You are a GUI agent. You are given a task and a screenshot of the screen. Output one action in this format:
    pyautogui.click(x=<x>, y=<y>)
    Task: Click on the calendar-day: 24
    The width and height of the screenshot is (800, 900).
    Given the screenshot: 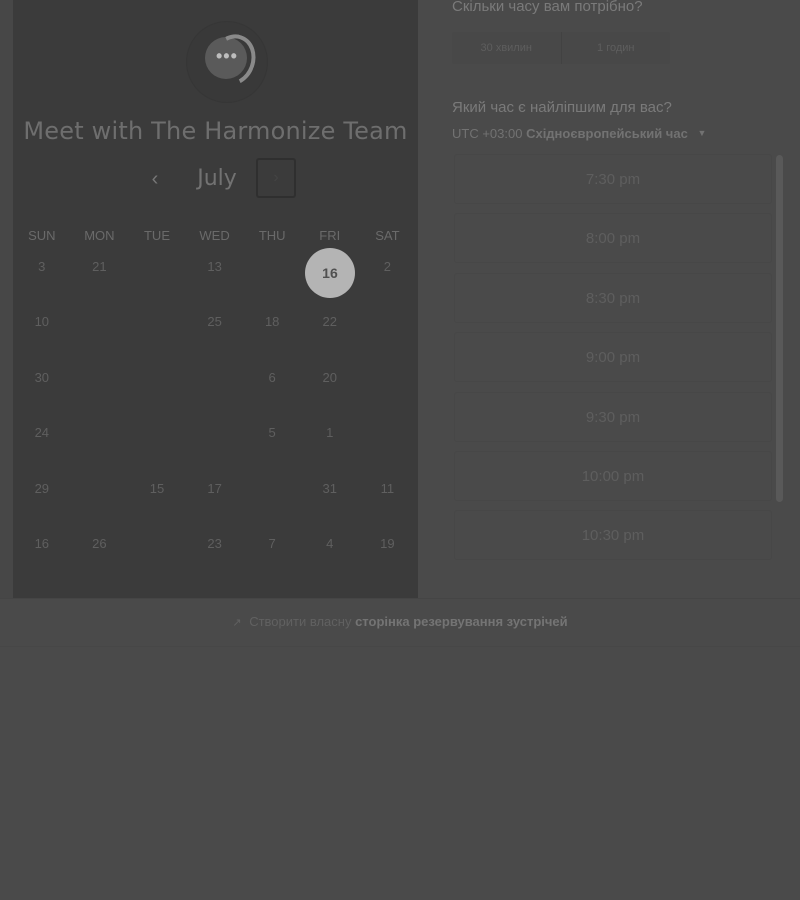 What is the action you would take?
    pyautogui.click(x=42, y=449)
    